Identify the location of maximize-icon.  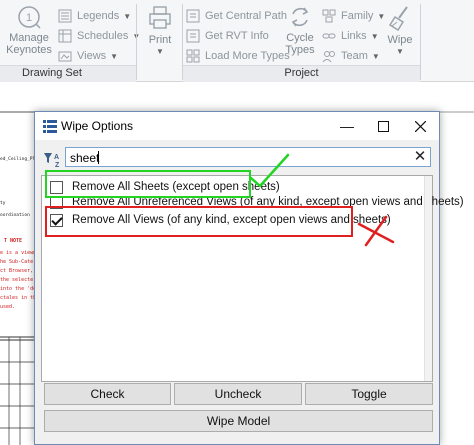
(383, 126).